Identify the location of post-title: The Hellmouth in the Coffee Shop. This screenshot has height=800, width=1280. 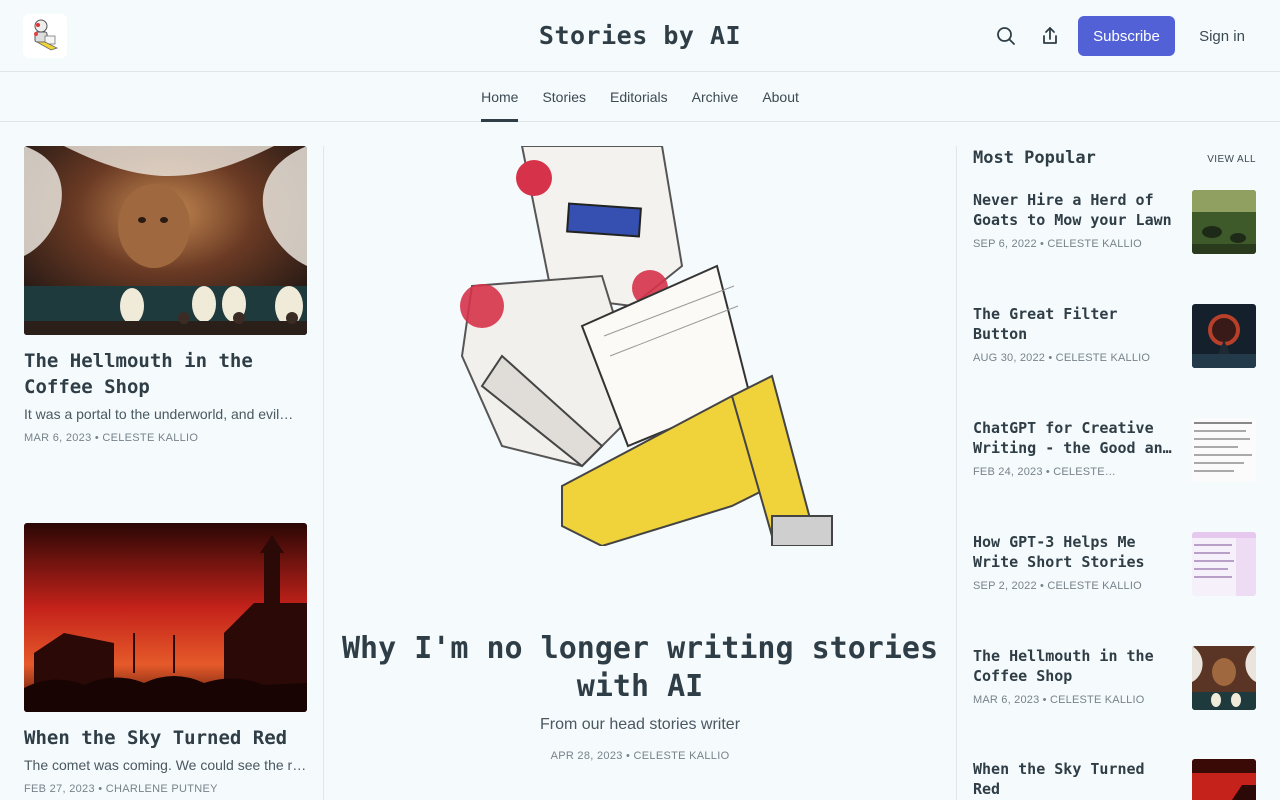
(165, 374).